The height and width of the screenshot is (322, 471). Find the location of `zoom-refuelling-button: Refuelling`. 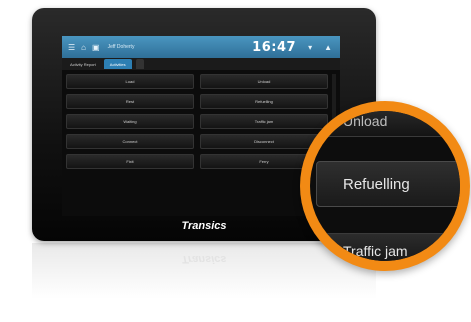

zoom-refuelling-button: Refuelling is located at coordinates (388, 184).